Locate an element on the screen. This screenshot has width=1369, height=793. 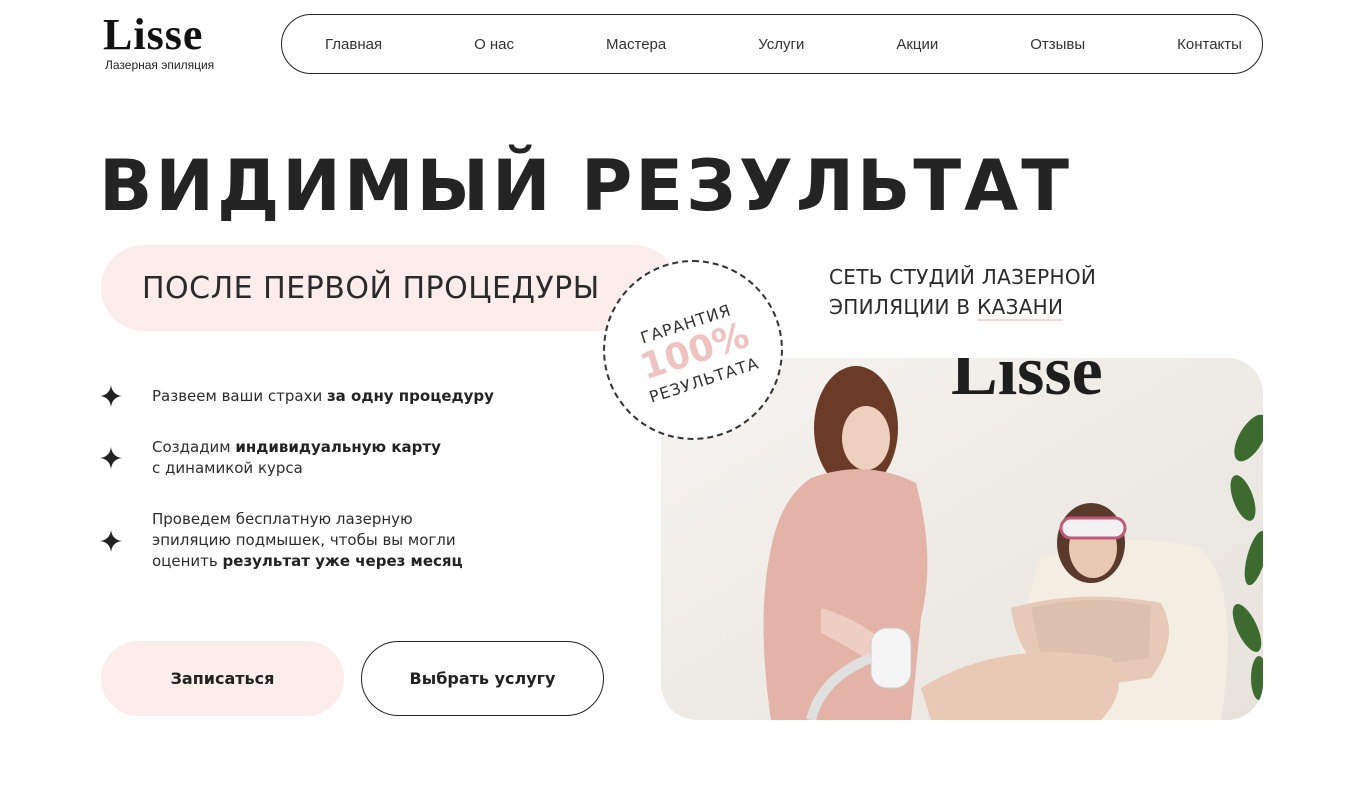
hero-headline: ВИДИМЫЙ РЕЗУЛЬТАТ is located at coordinates (585, 186).